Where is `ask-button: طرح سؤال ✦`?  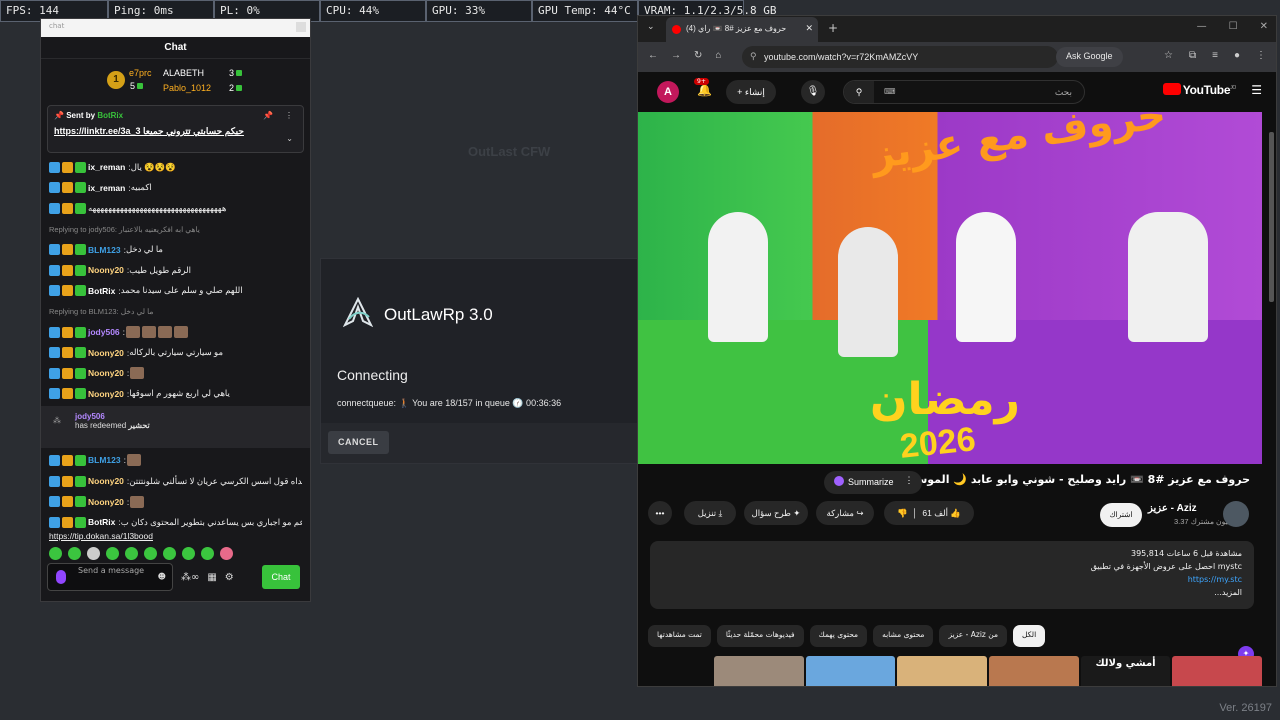 ask-button: طرح سؤال ✦ is located at coordinates (776, 513).